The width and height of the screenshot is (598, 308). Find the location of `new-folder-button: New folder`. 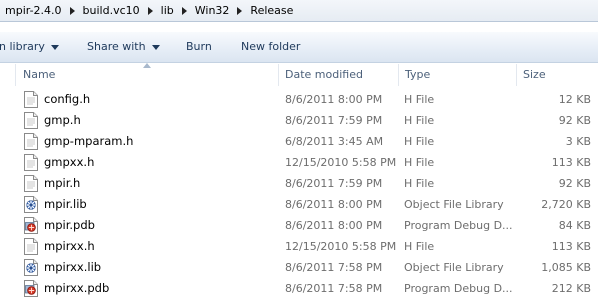

new-folder-button: New folder is located at coordinates (270, 47).